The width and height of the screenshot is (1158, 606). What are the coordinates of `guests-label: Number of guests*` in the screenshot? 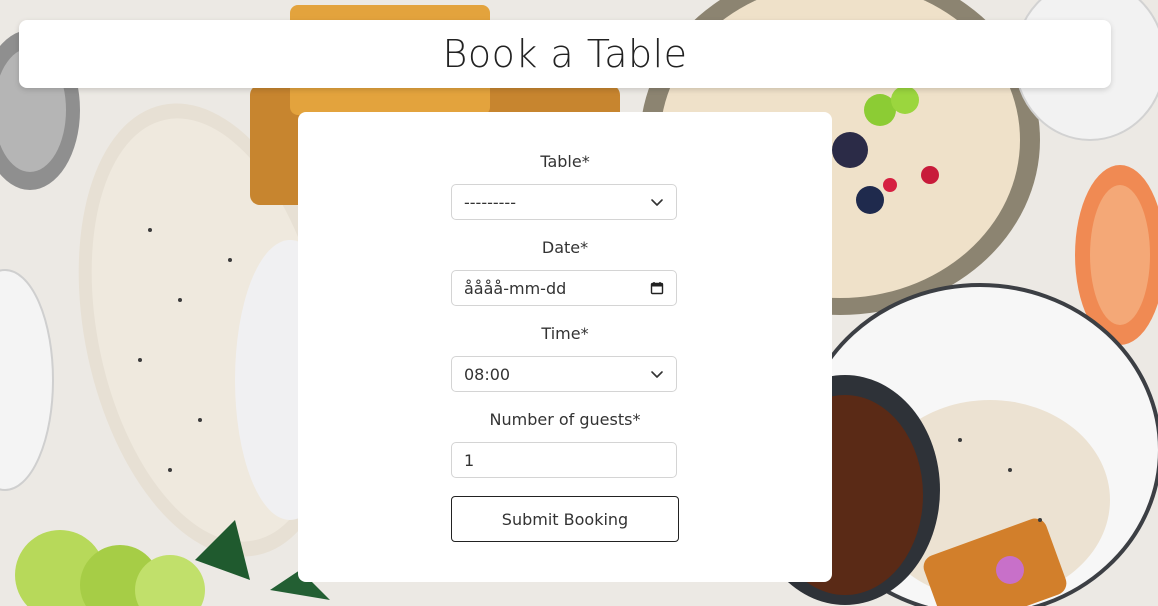 It's located at (565, 419).